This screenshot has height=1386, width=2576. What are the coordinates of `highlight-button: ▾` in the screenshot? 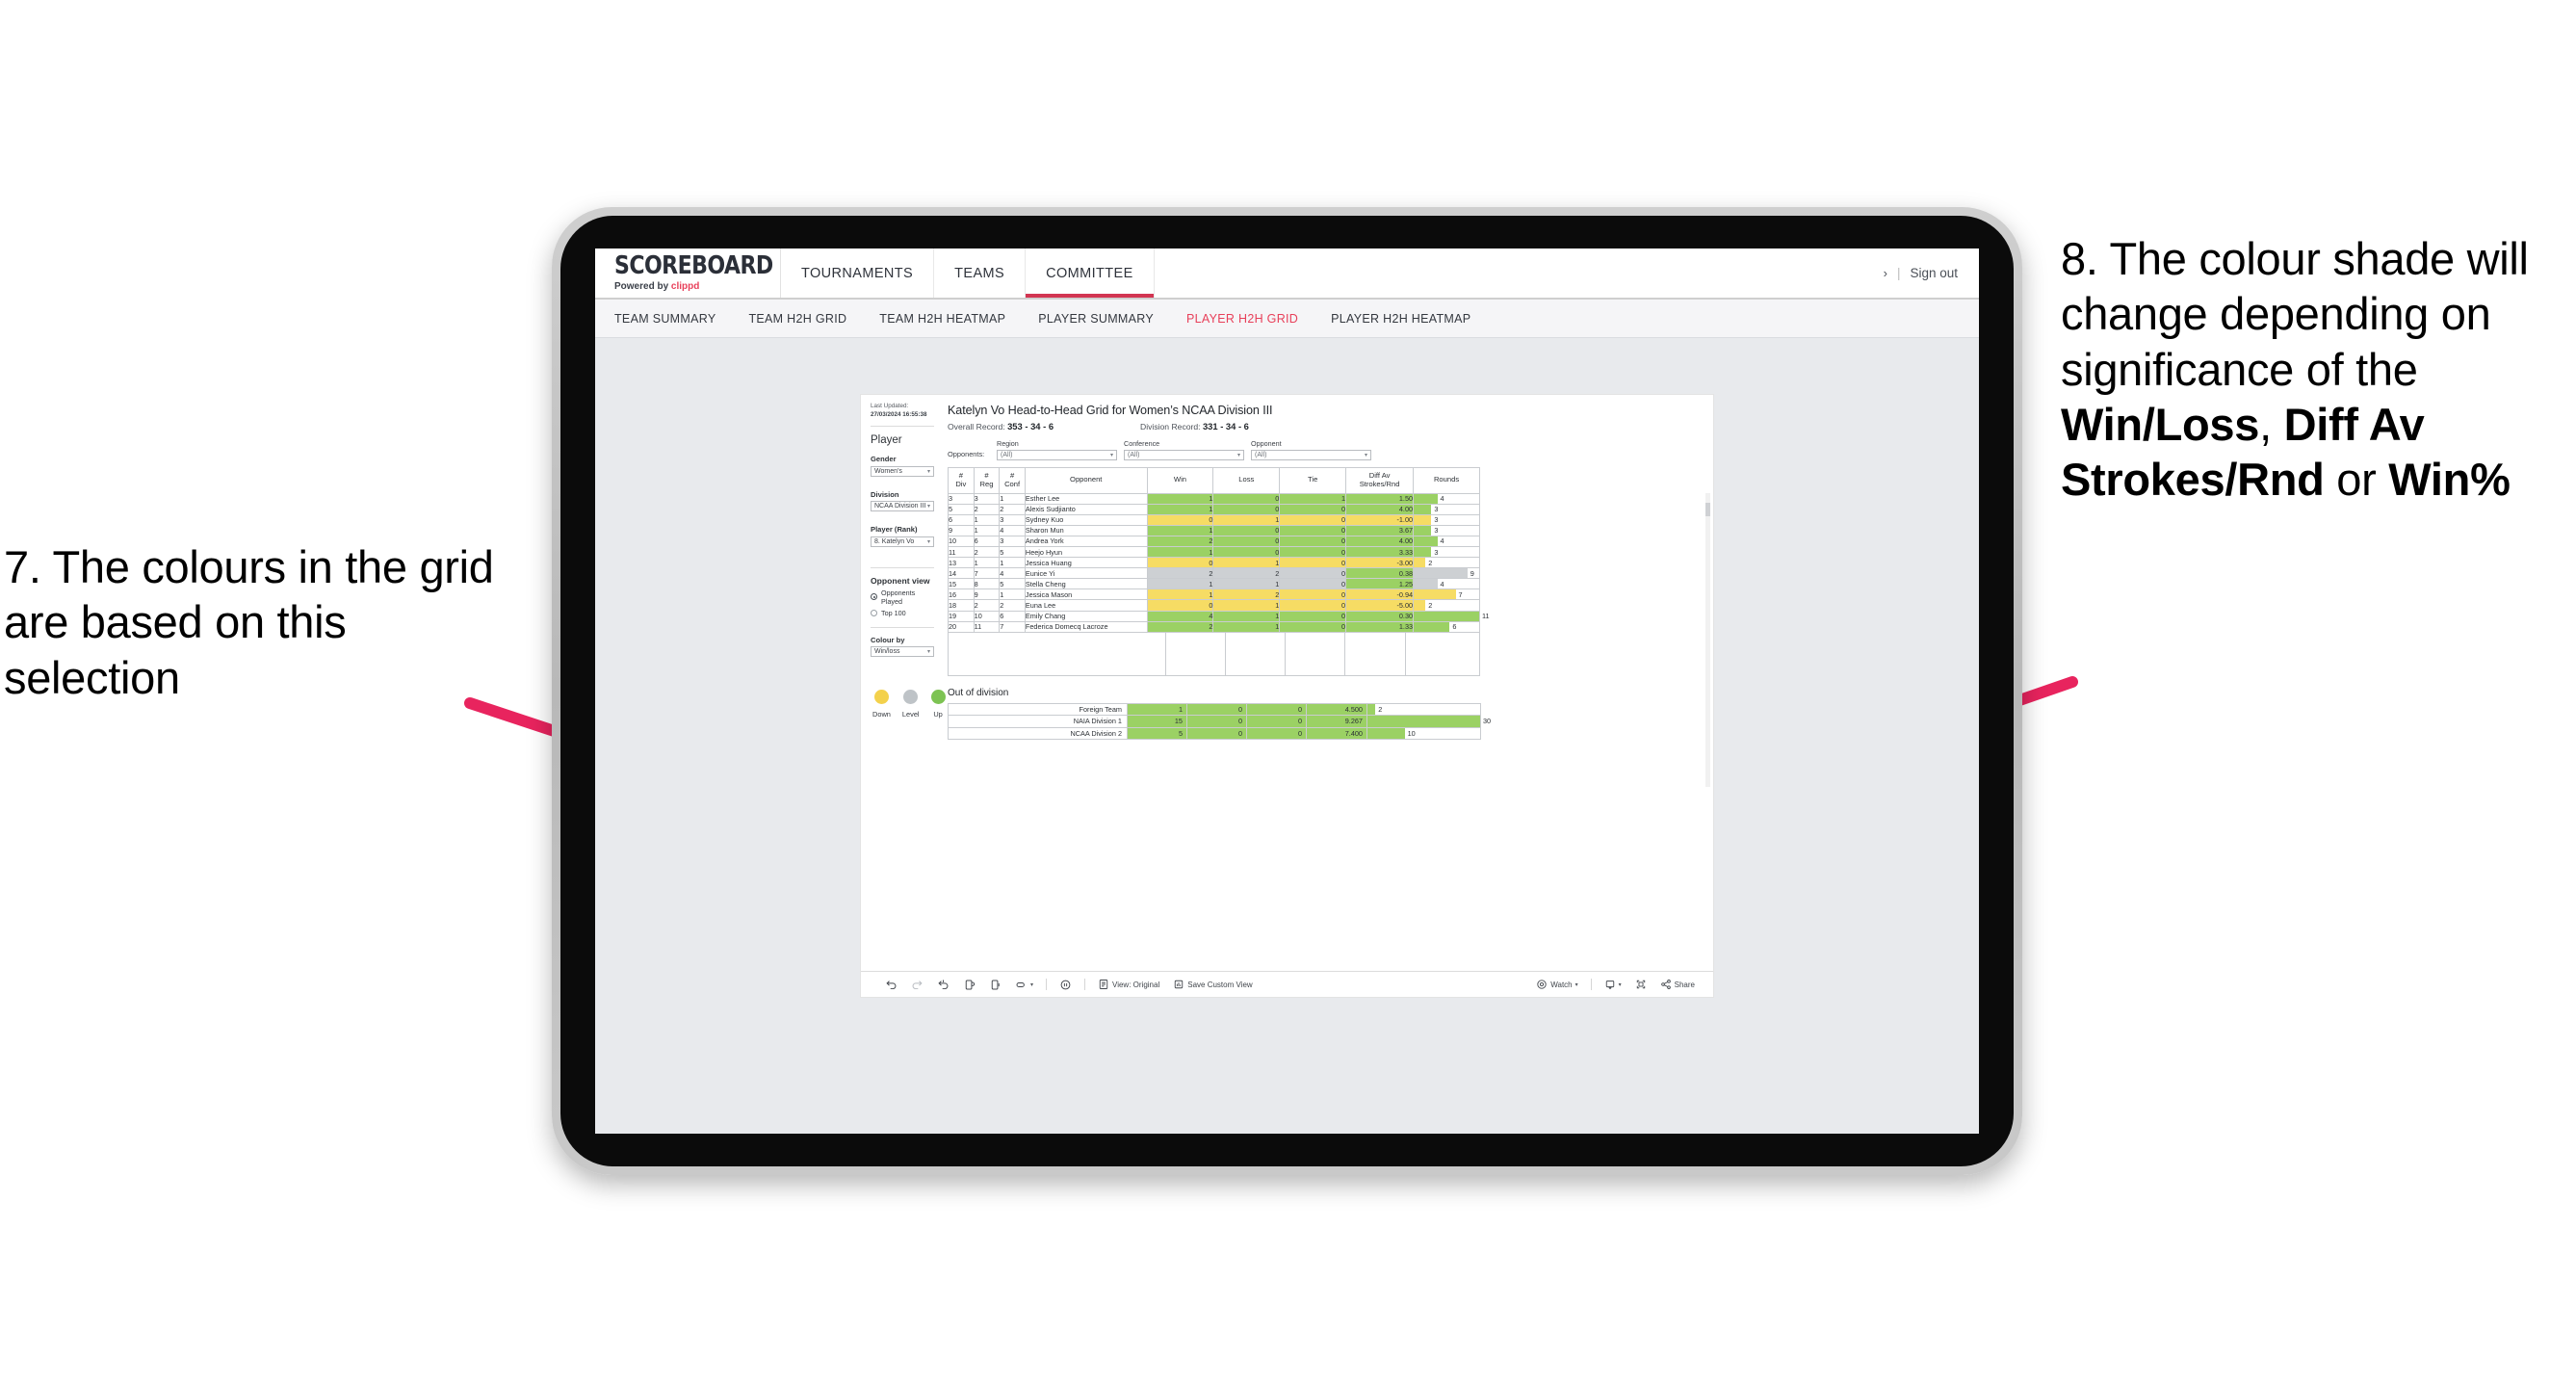 It's located at (1024, 985).